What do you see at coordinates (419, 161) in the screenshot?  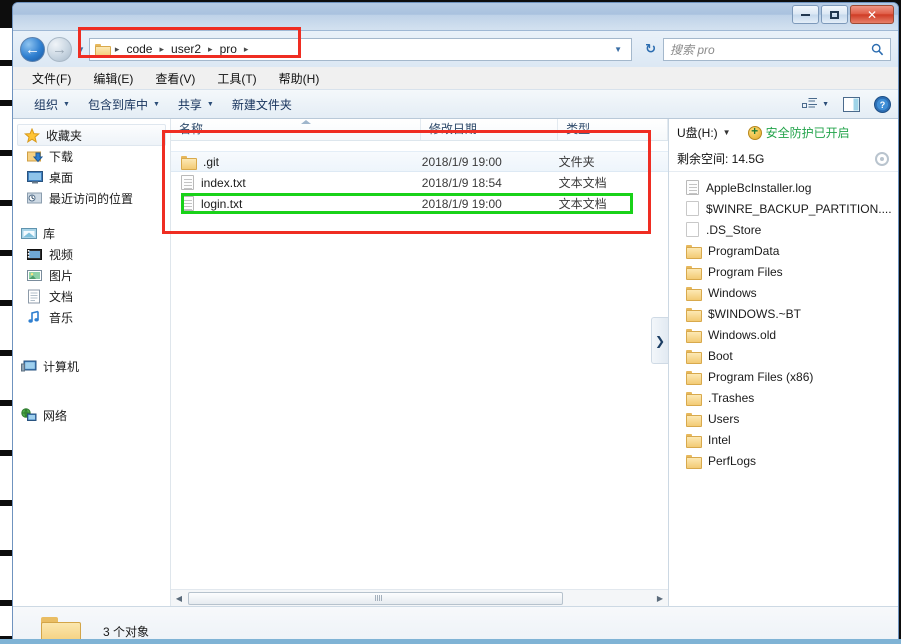 I see `table-row: .git 2018/1/9 19:00 文件夹` at bounding box center [419, 161].